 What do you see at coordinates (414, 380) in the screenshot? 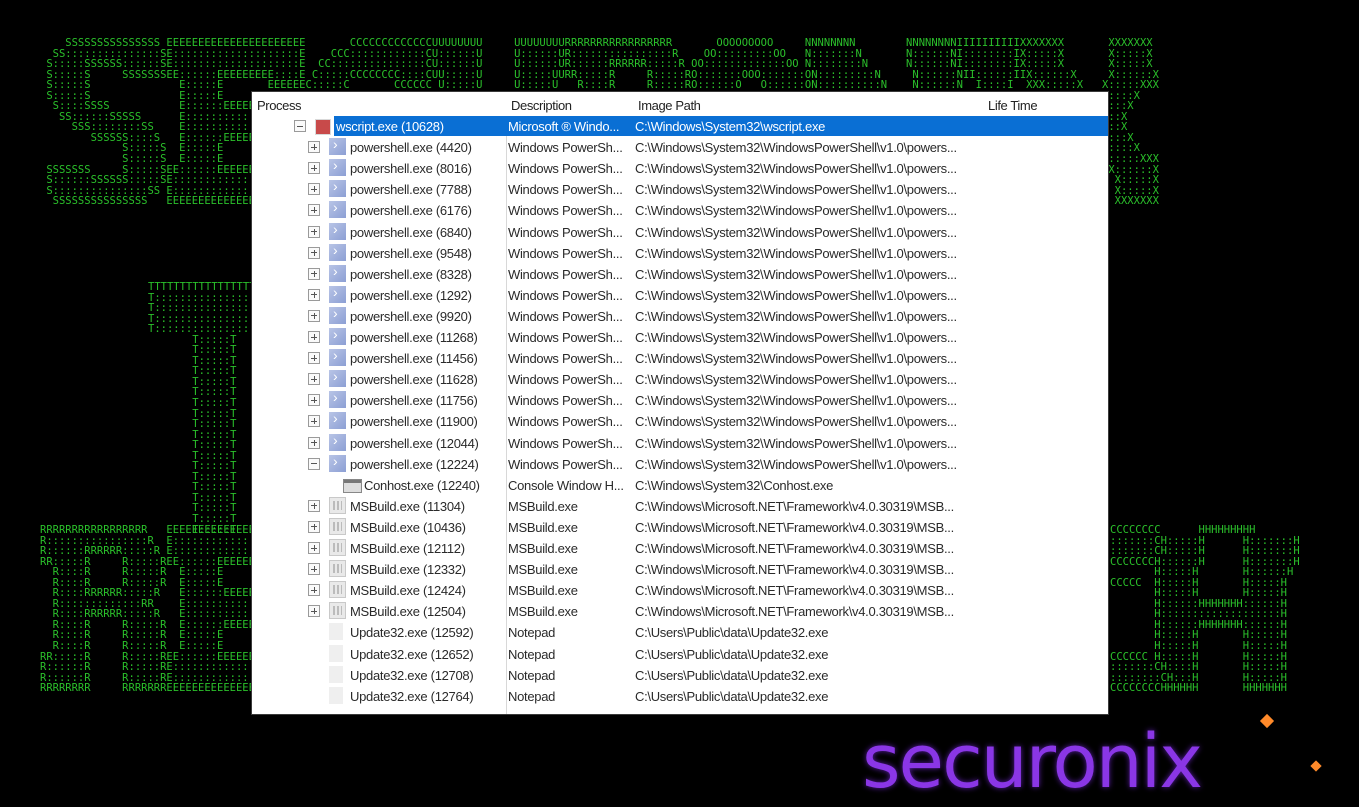
I see `process-name: powershell.exe (11628)` at bounding box center [414, 380].